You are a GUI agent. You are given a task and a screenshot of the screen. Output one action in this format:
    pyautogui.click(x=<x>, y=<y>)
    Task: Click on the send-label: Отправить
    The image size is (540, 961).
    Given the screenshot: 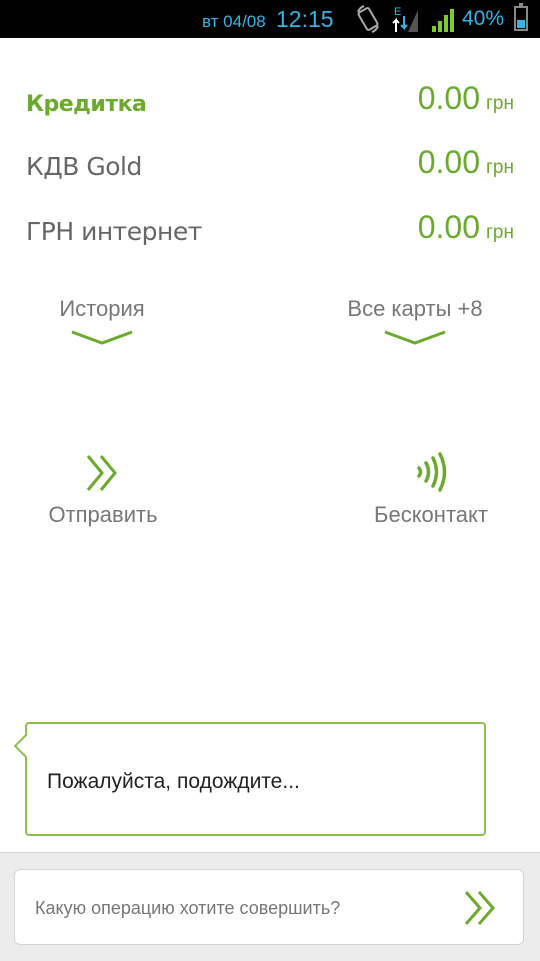 What is the action you would take?
    pyautogui.click(x=103, y=514)
    